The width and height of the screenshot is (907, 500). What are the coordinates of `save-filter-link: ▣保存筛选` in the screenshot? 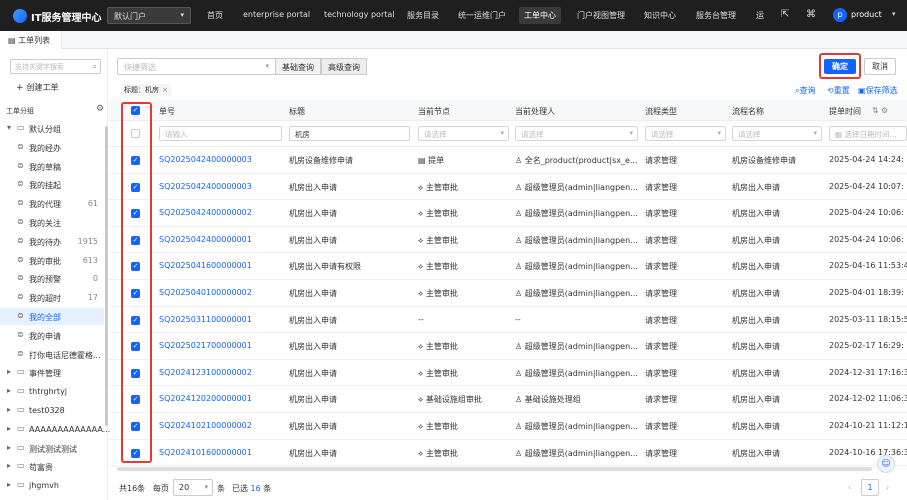 It's located at (878, 90).